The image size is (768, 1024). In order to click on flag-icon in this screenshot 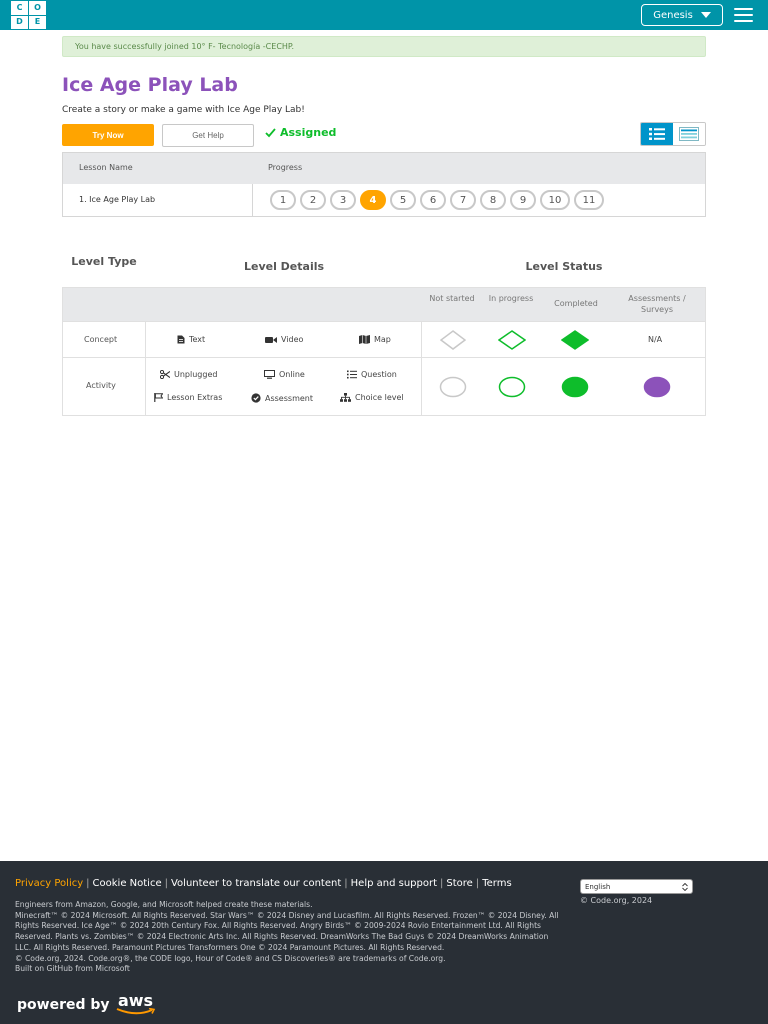, I will do `click(158, 397)`.